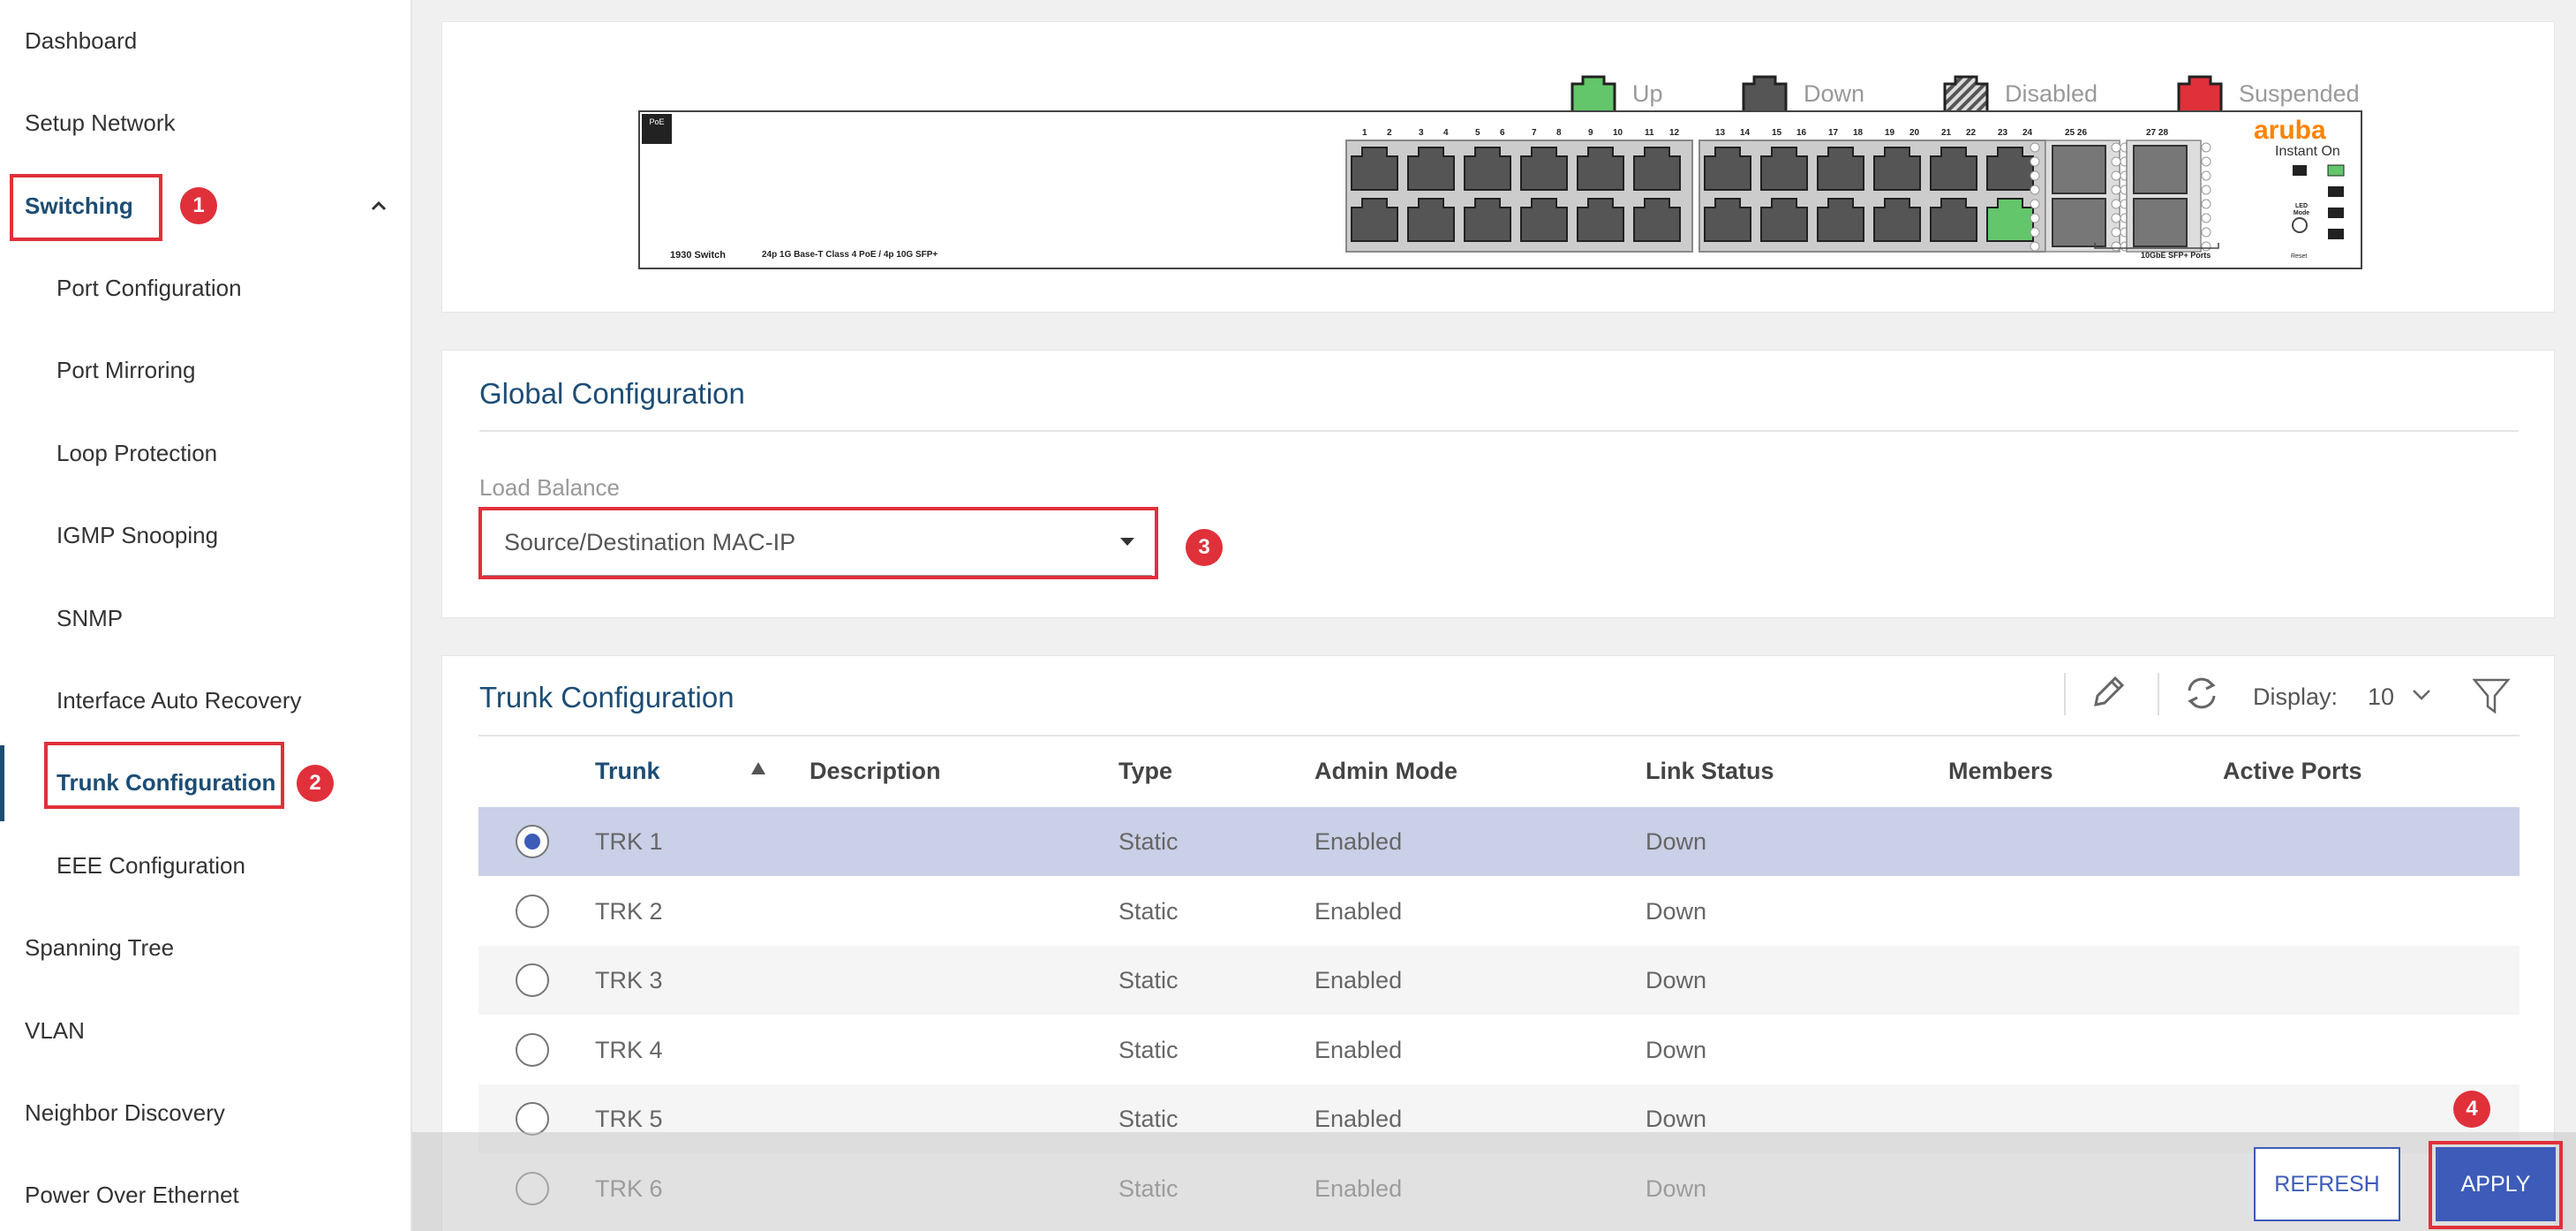 The height and width of the screenshot is (1231, 2576). I want to click on pencil-icon, so click(2106, 693).